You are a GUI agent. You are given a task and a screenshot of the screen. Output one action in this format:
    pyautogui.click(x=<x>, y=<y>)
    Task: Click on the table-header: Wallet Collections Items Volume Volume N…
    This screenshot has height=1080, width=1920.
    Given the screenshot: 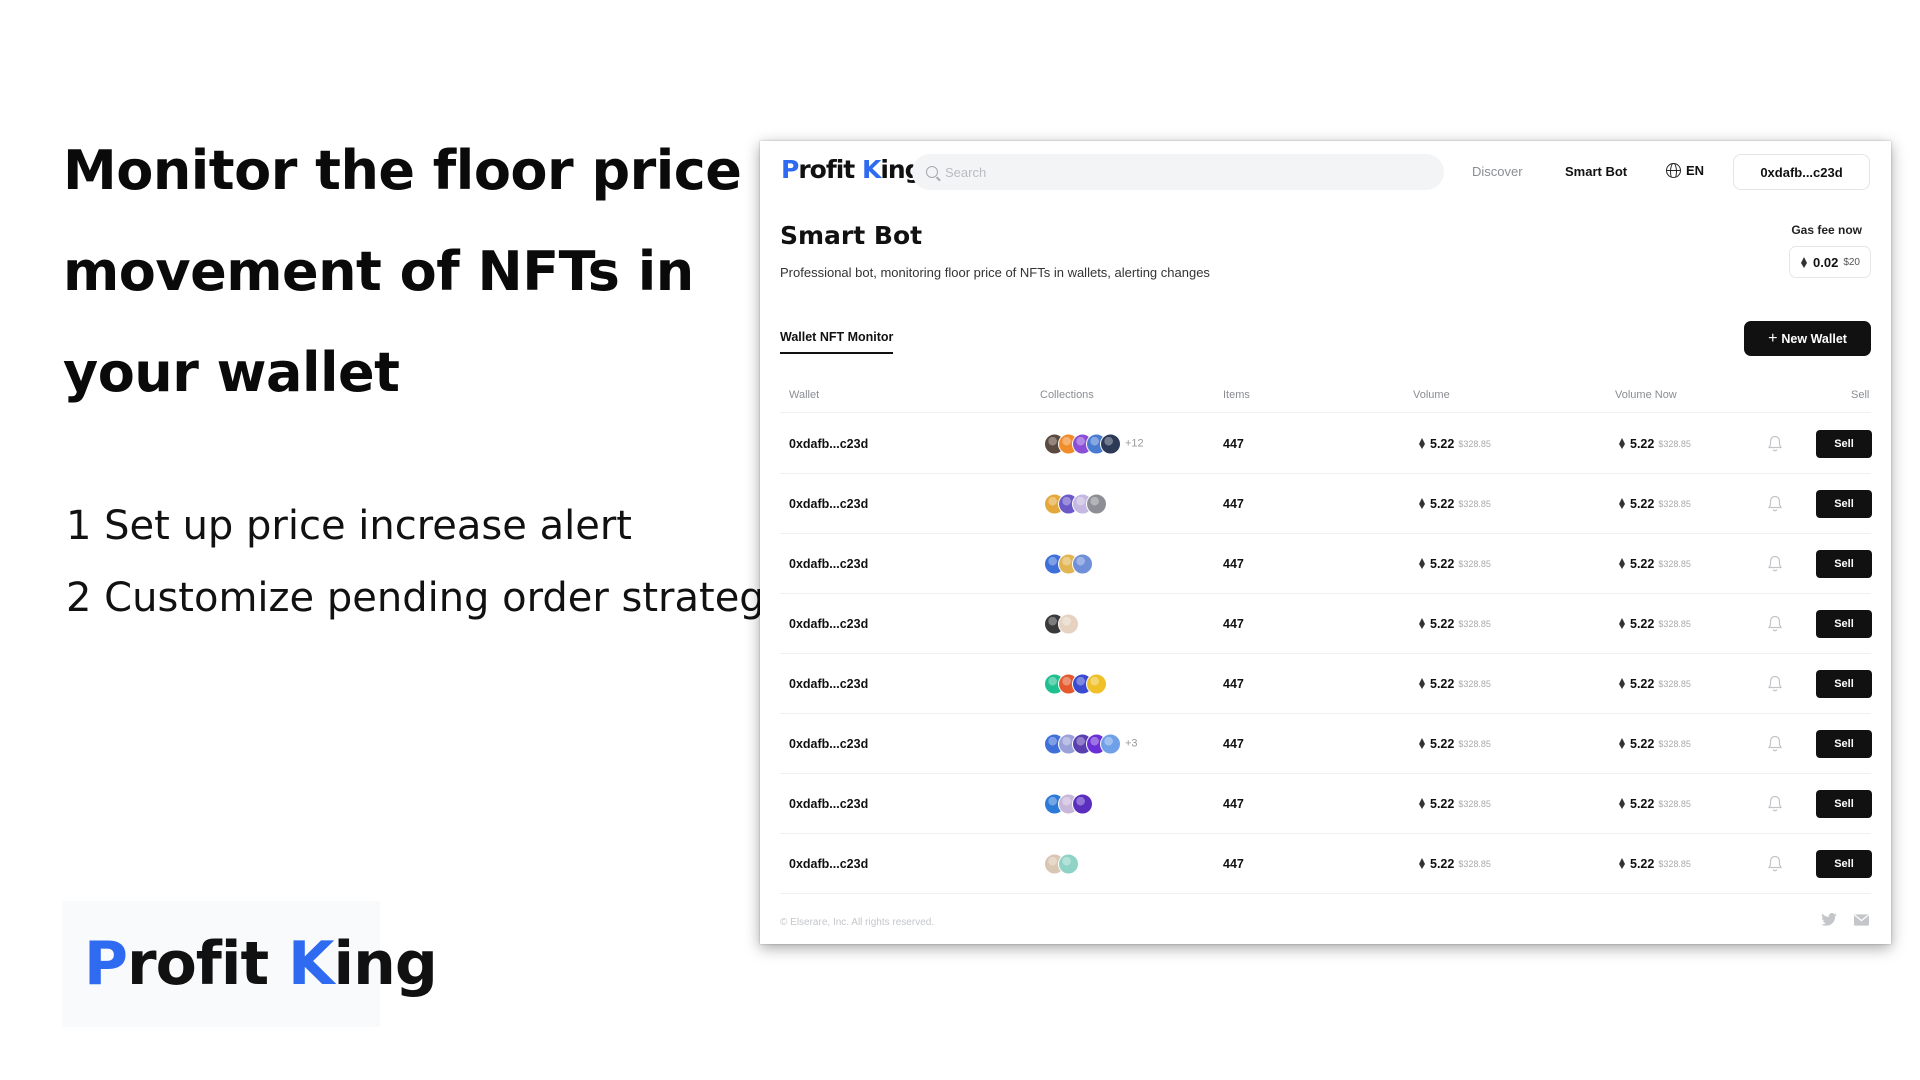 What is the action you would take?
    pyautogui.click(x=1325, y=397)
    